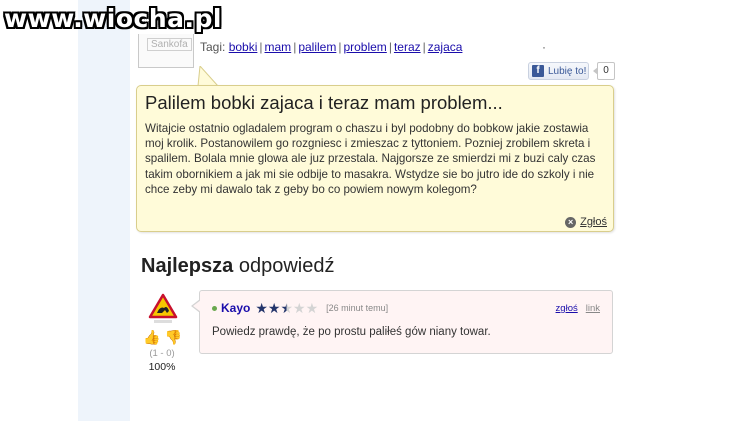  What do you see at coordinates (172, 337) in the screenshot?
I see `thumbs-down-icon: 👎` at bounding box center [172, 337].